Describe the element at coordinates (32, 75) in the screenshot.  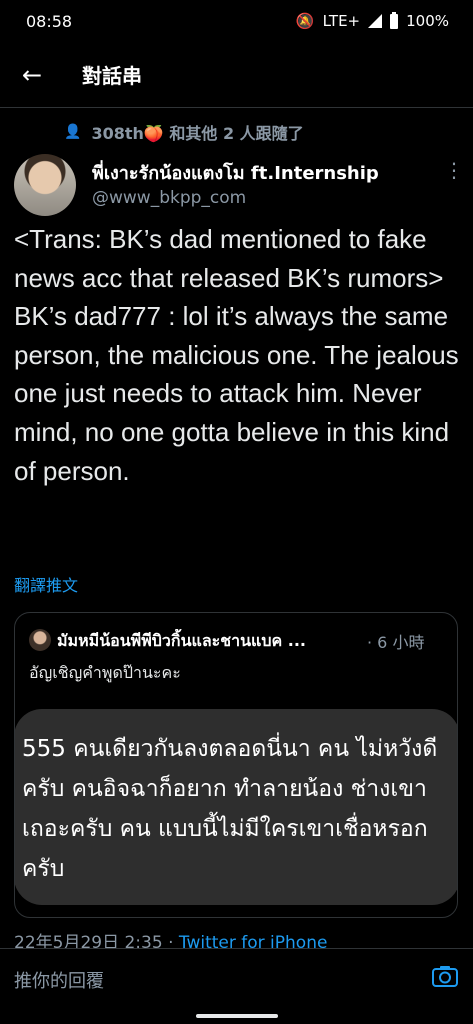
I see `back-arrow-icon: ←` at that location.